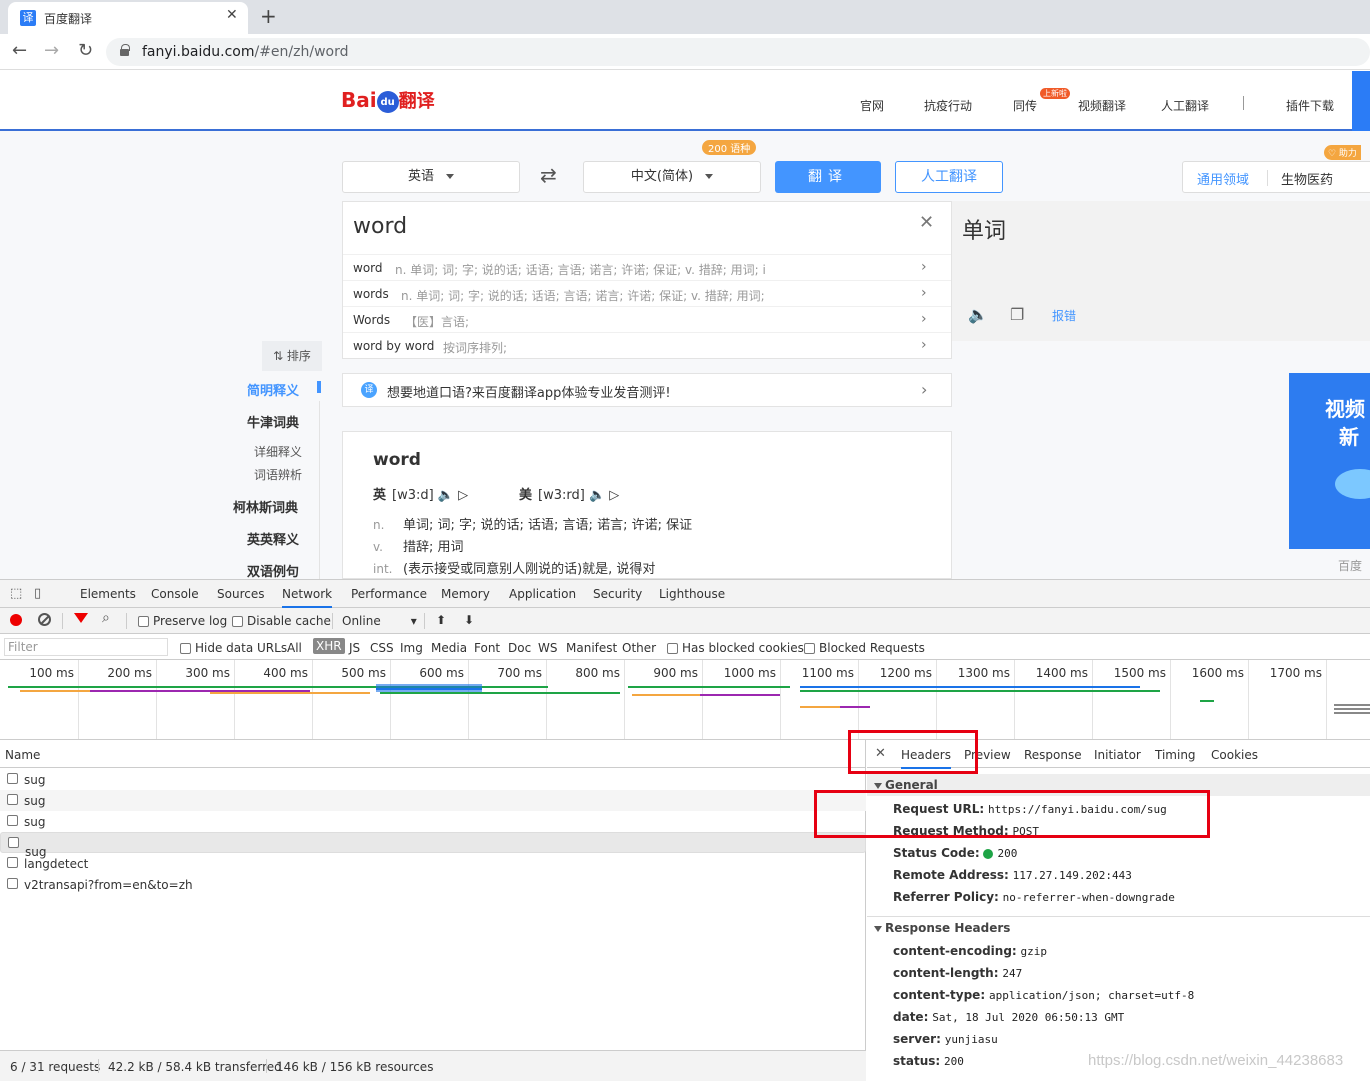 This screenshot has height=1081, width=1370. Describe the element at coordinates (433, 863) in the screenshot. I see `request-row: langdetect` at that location.